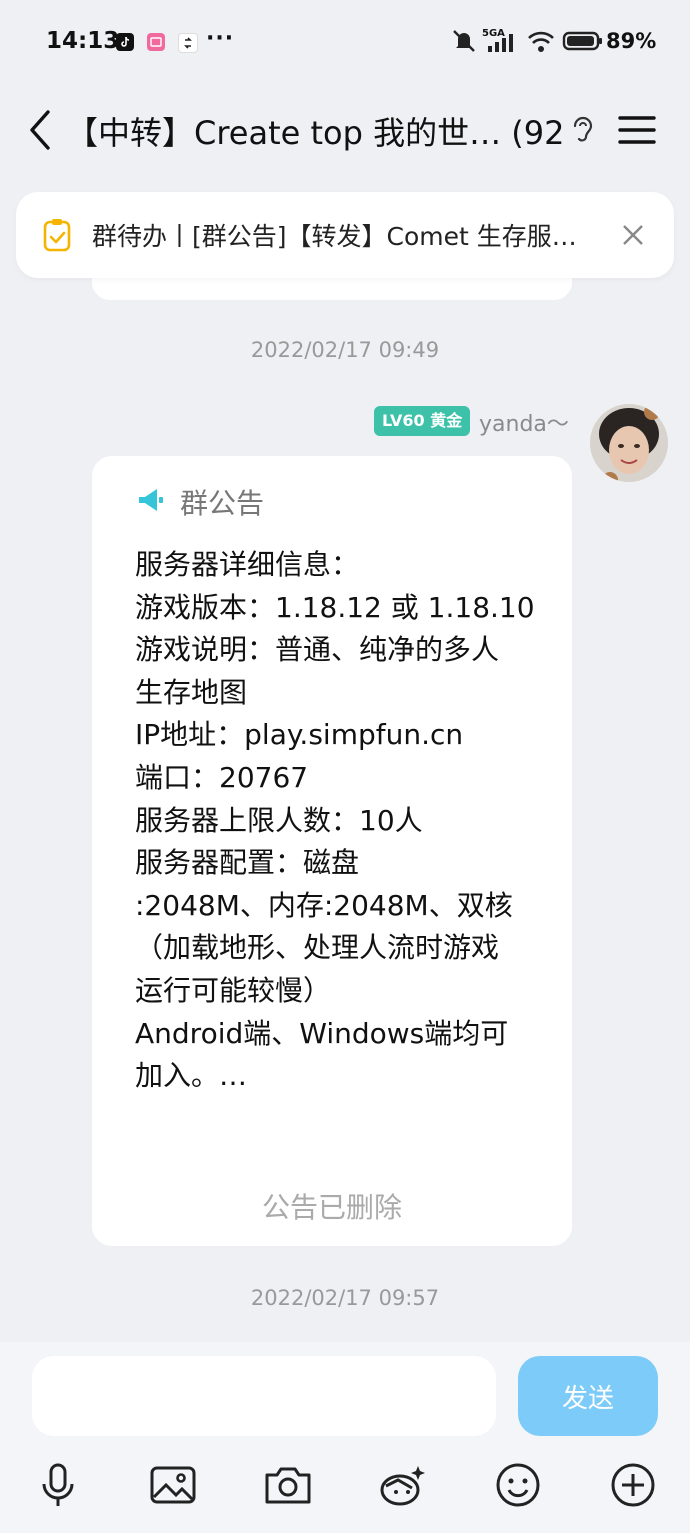 This screenshot has height=1533, width=690. Describe the element at coordinates (247, 863) in the screenshot. I see `announcement-line: 服务器配置：磁盘` at that location.